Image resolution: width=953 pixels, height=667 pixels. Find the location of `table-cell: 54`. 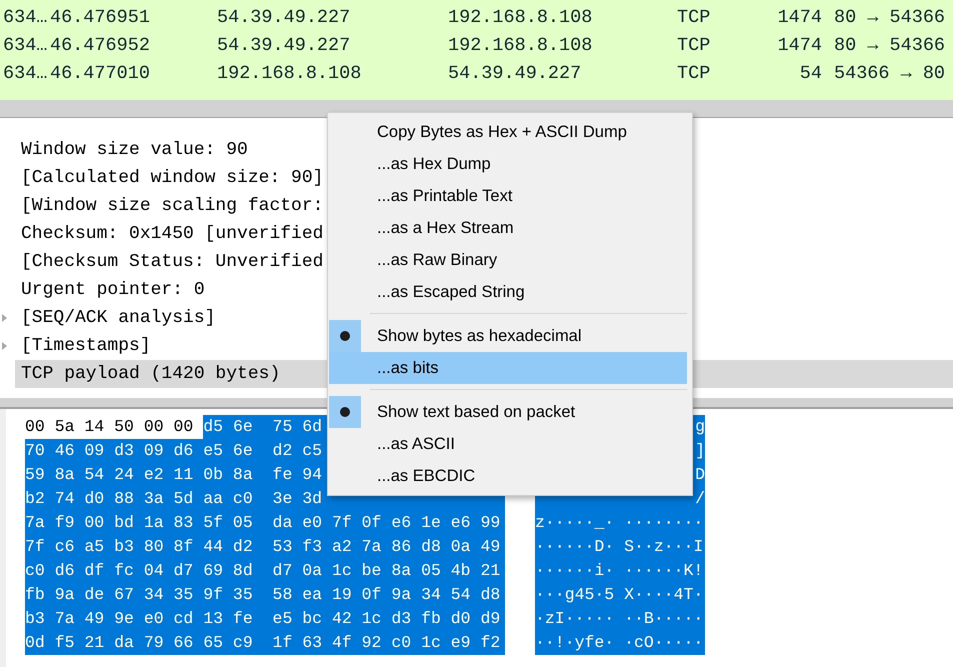

table-cell: 54 is located at coordinates (811, 73).